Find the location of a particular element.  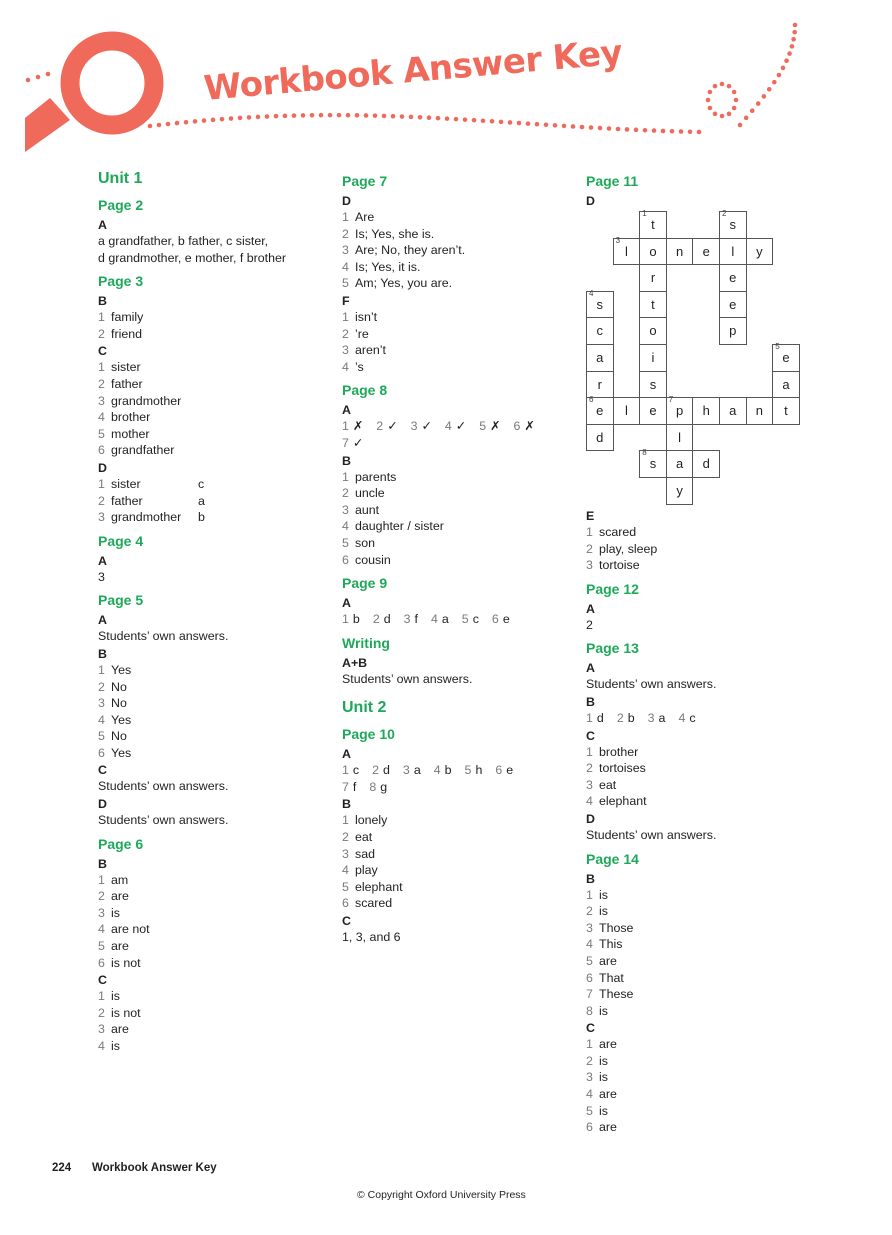

page-title: Writing is located at coordinates (366, 642).